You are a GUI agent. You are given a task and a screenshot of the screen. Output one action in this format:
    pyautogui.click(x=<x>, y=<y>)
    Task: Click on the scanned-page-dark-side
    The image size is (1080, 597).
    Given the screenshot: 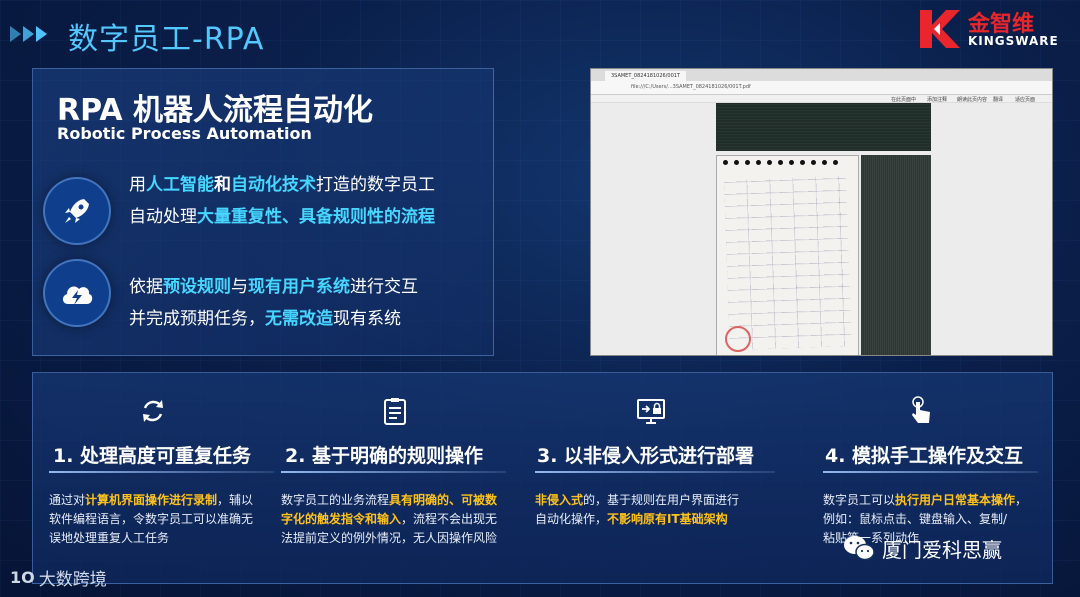 What is the action you would take?
    pyautogui.click(x=896, y=255)
    